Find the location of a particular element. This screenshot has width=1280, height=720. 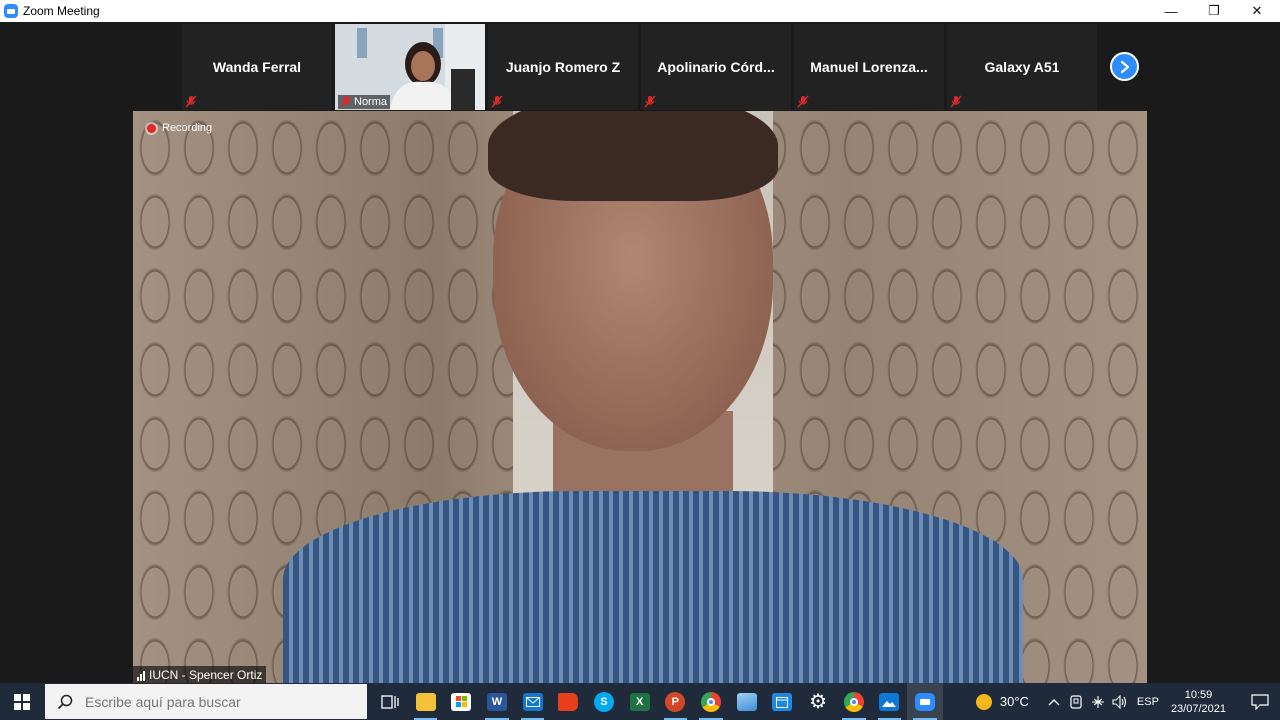

participant-tile: Galaxy A51 is located at coordinates (1022, 67).